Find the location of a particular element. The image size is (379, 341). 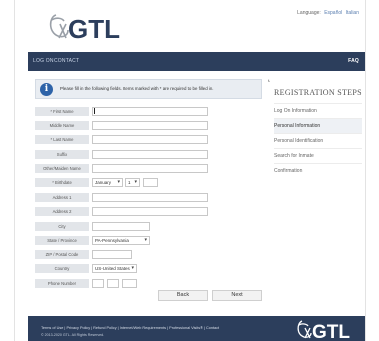

first-name-input is located at coordinates (150, 111).